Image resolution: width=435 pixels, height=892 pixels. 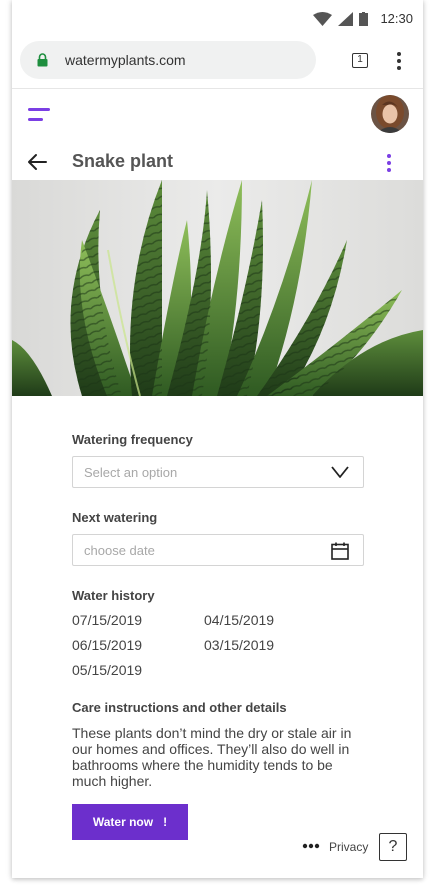 I want to click on back-arrow-icon, so click(x=37, y=162).